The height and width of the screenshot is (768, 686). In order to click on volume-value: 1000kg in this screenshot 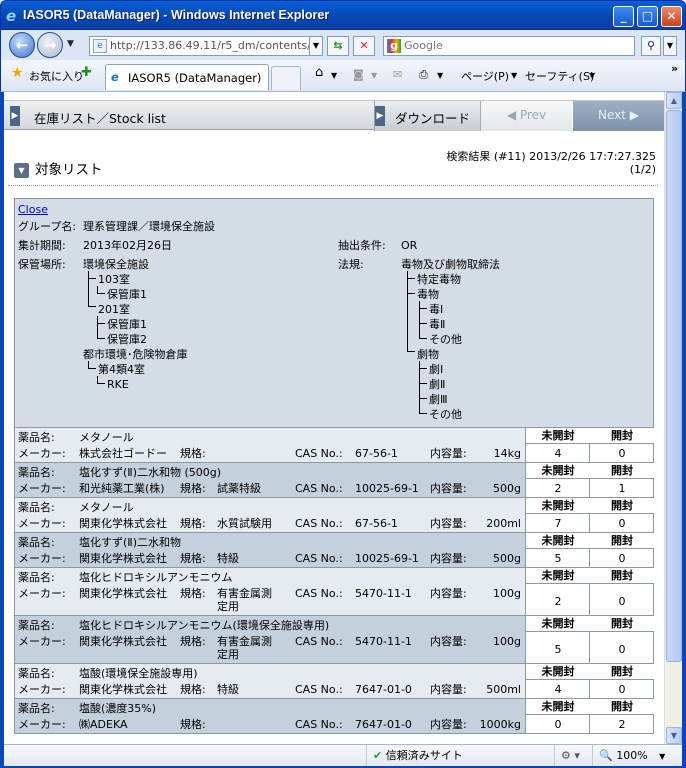, I will do `click(500, 724)`.